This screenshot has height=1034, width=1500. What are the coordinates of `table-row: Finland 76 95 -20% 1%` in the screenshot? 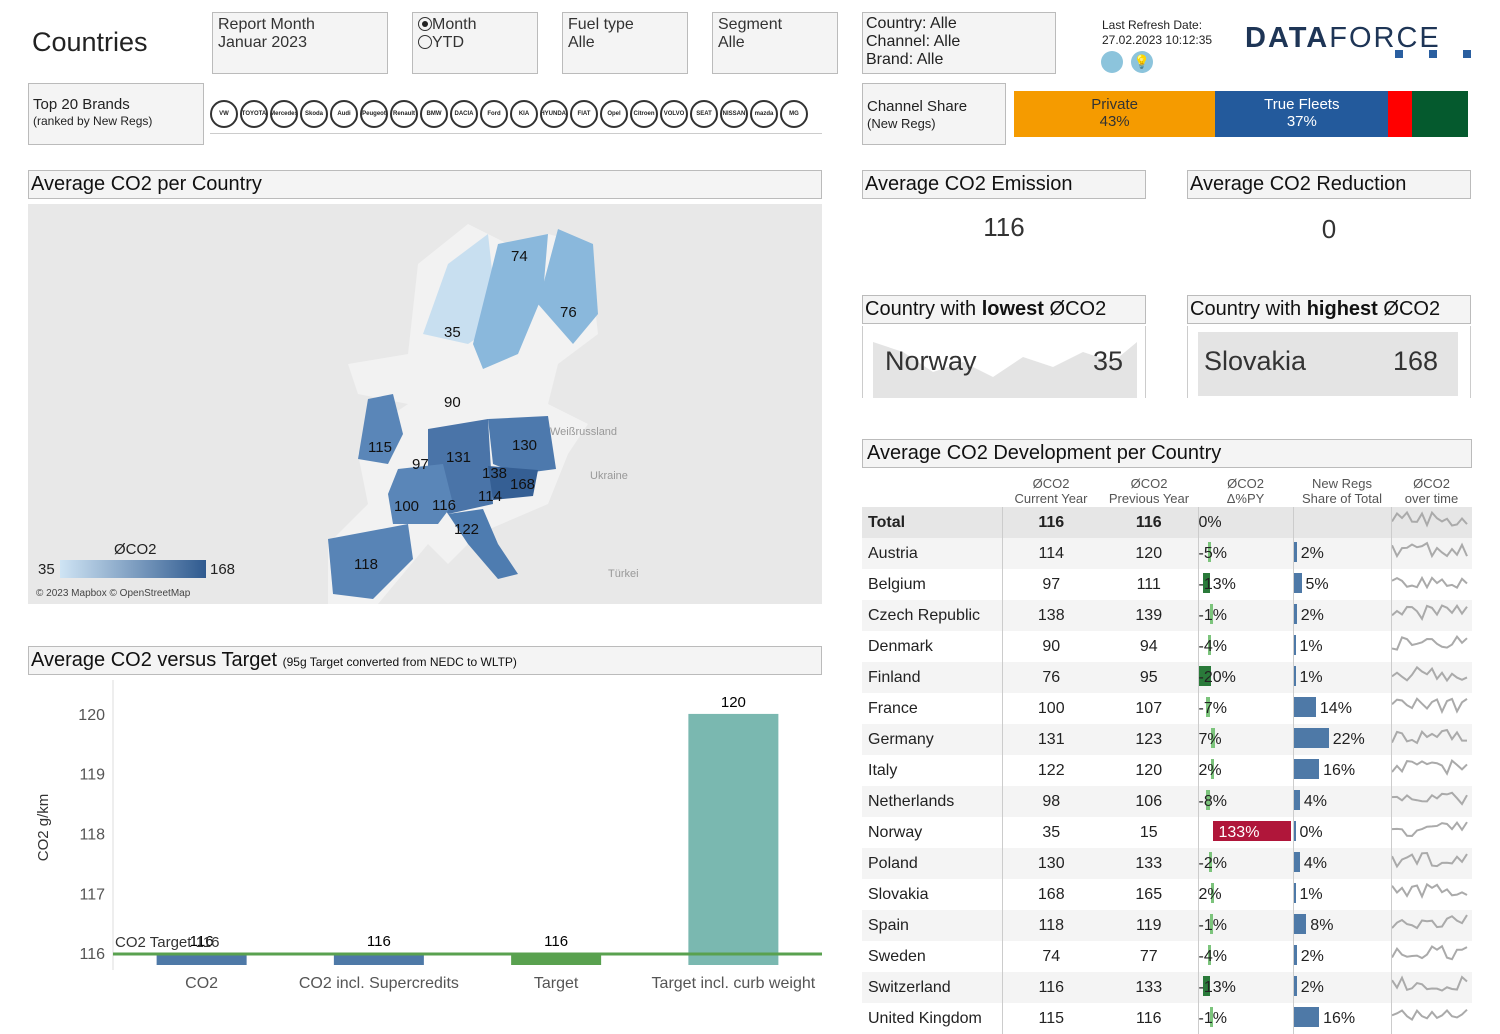 It's located at (1167, 677).